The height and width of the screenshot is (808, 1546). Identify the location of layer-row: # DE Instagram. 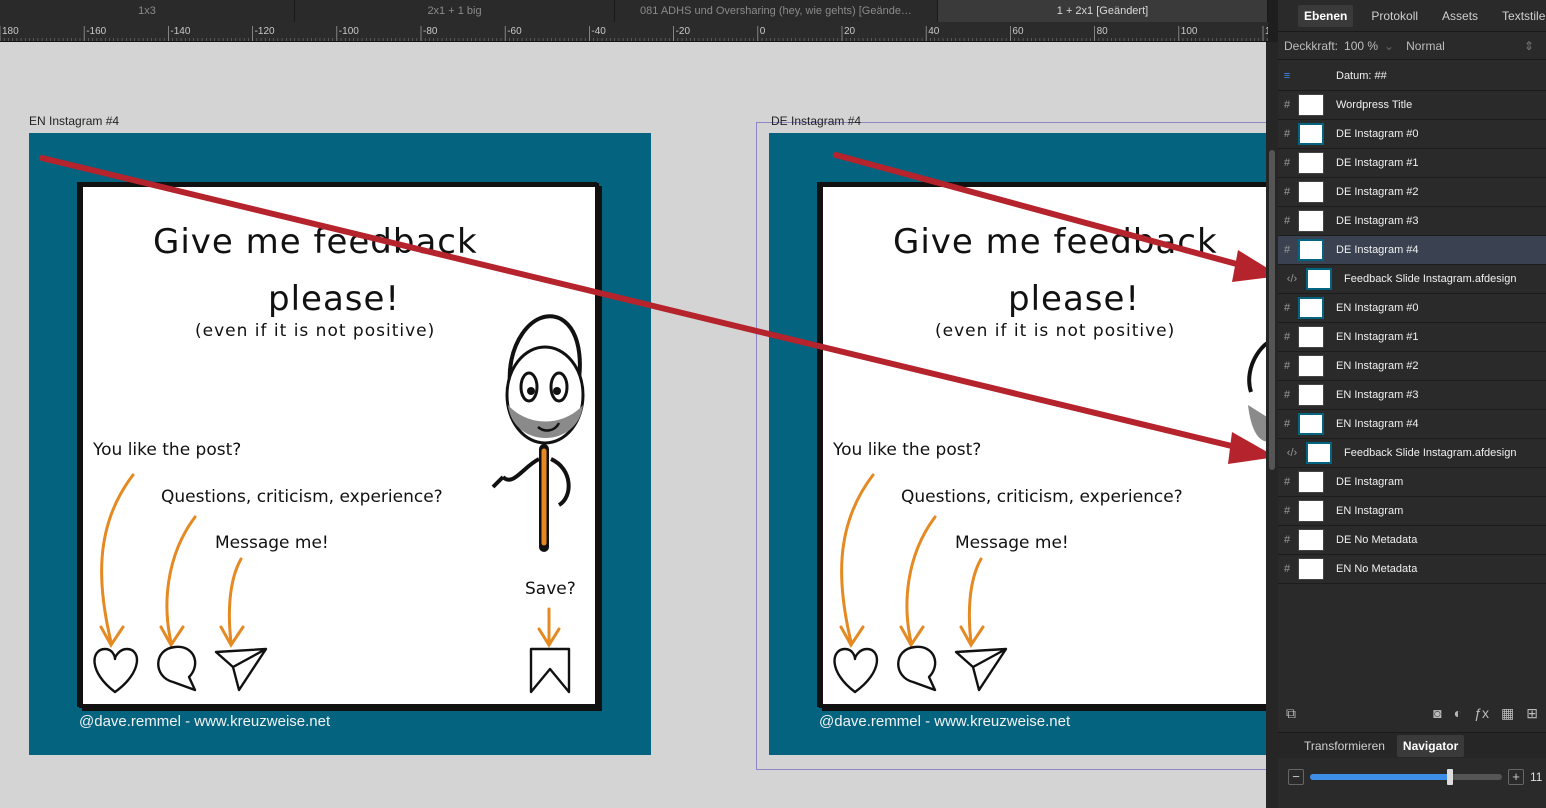
(1412, 482).